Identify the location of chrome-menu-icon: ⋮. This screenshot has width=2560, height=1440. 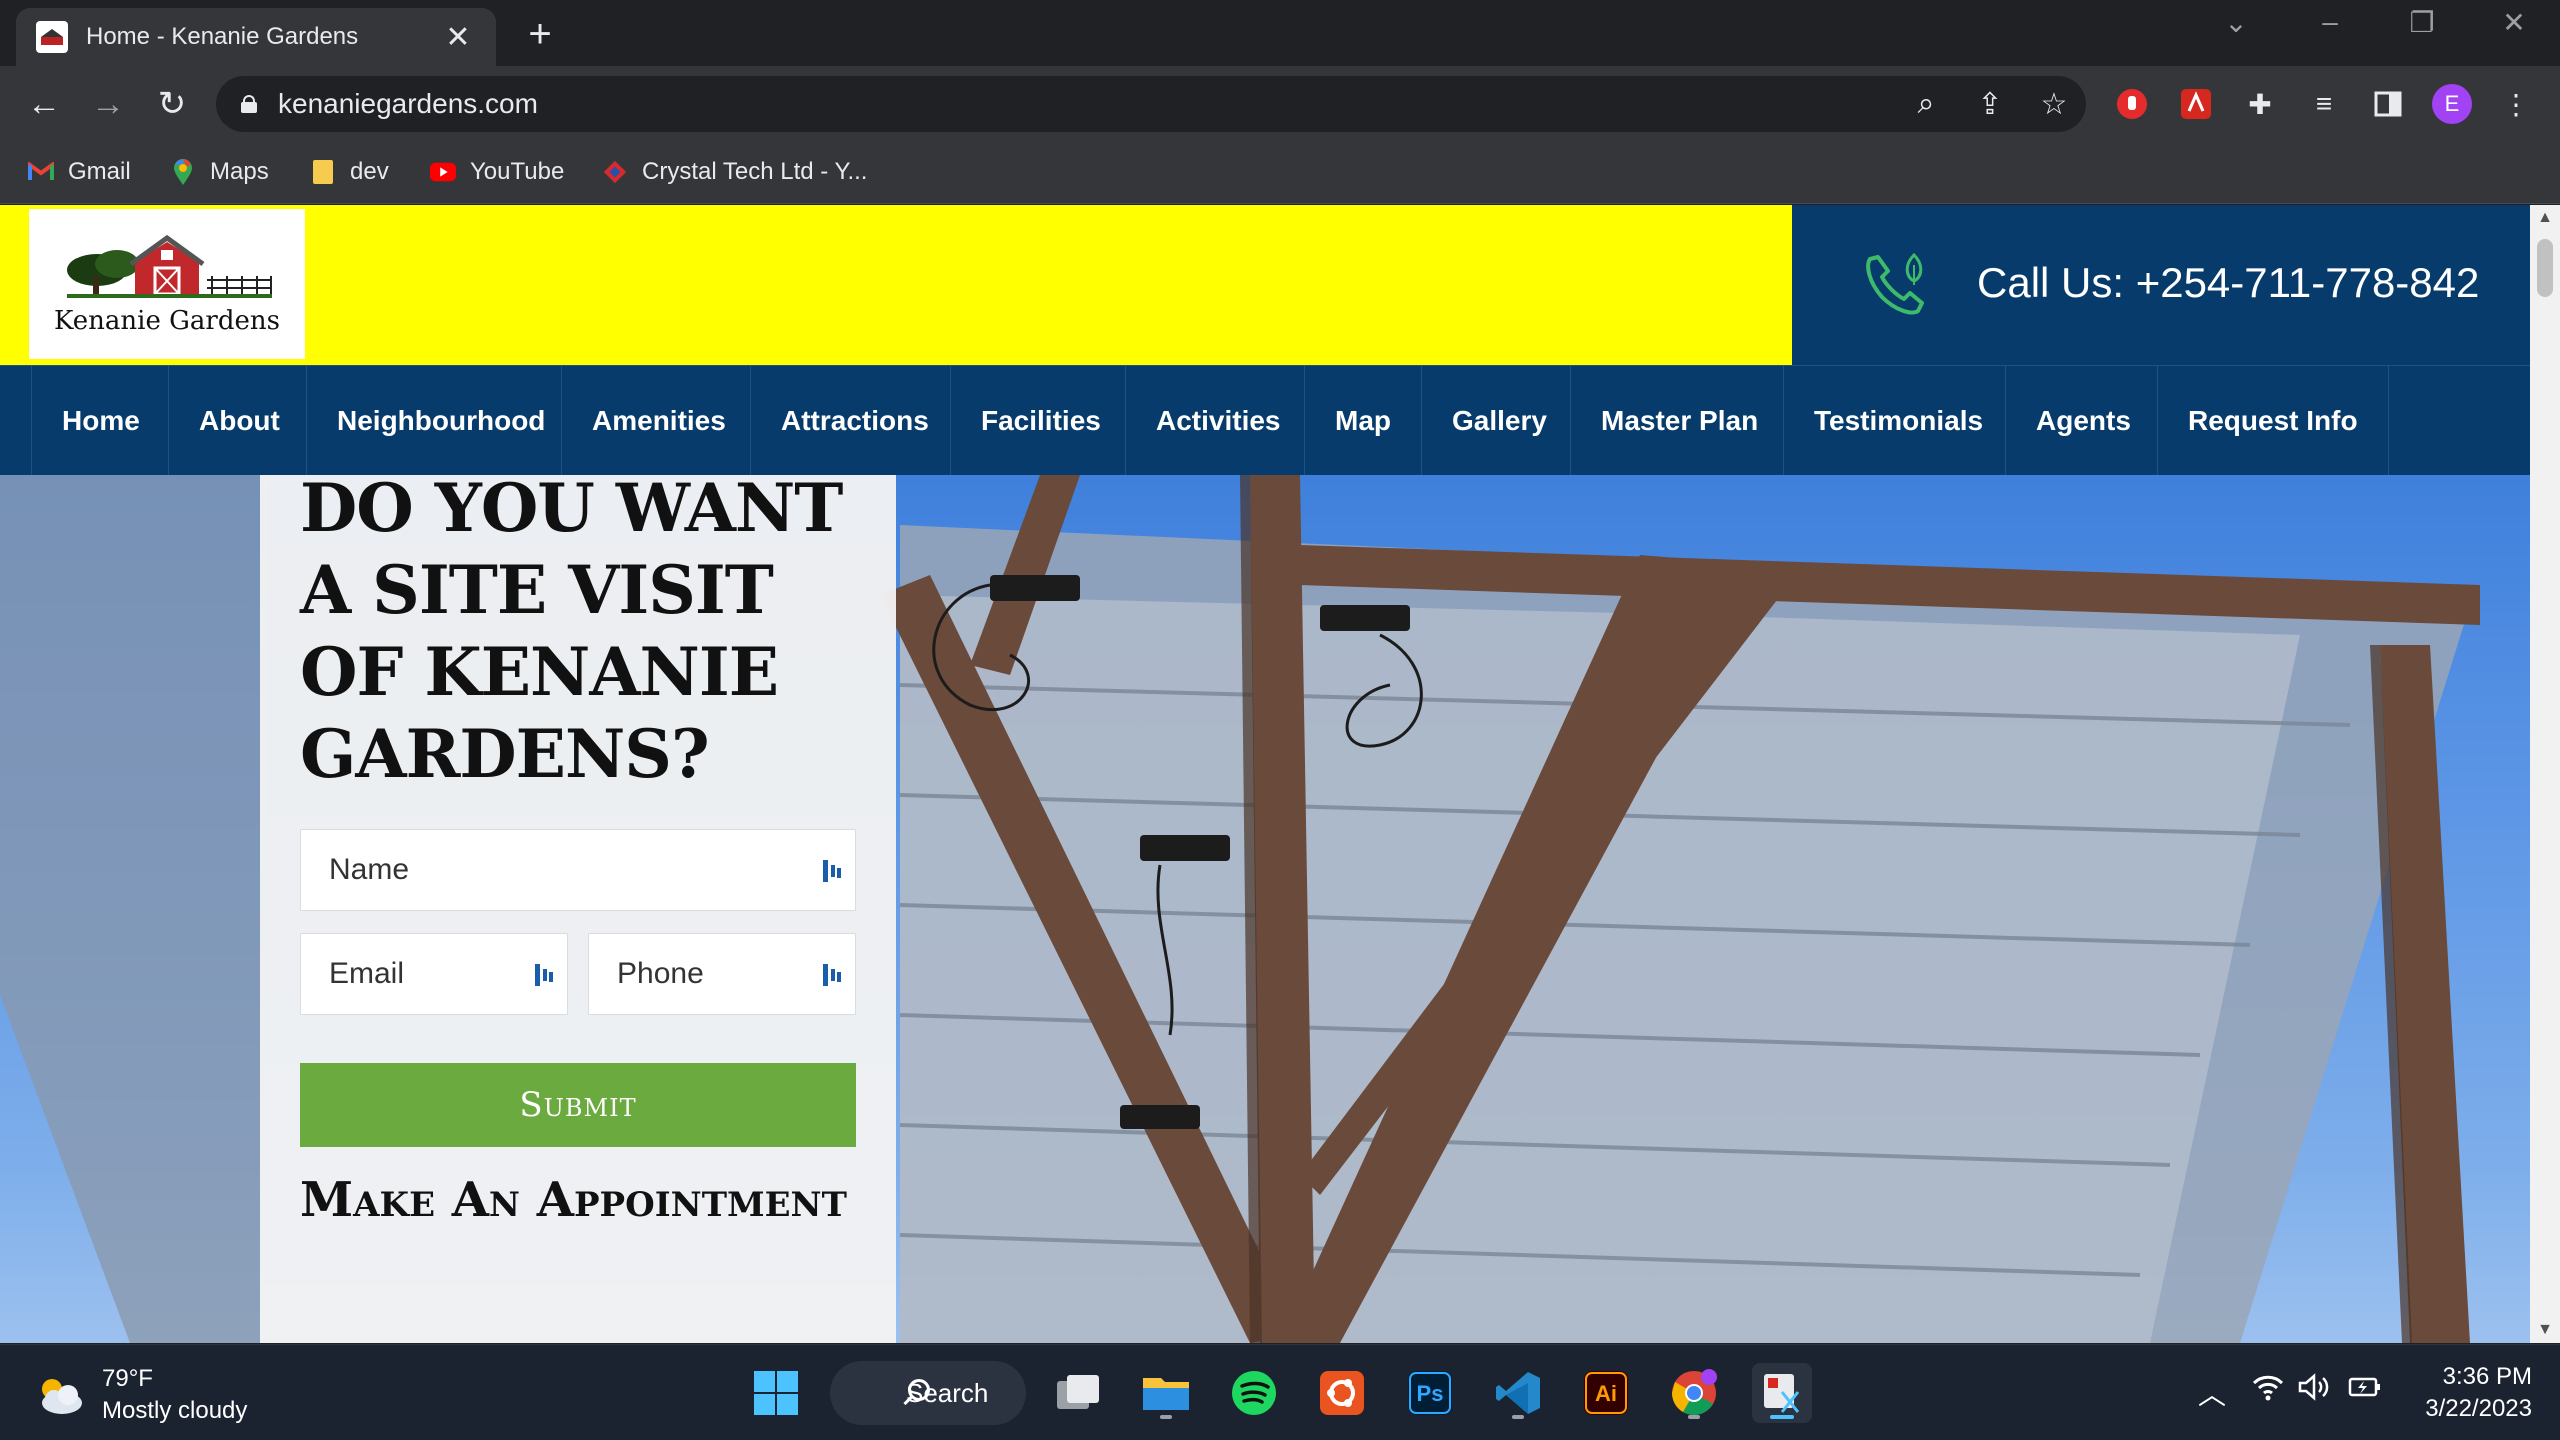
(2516, 104).